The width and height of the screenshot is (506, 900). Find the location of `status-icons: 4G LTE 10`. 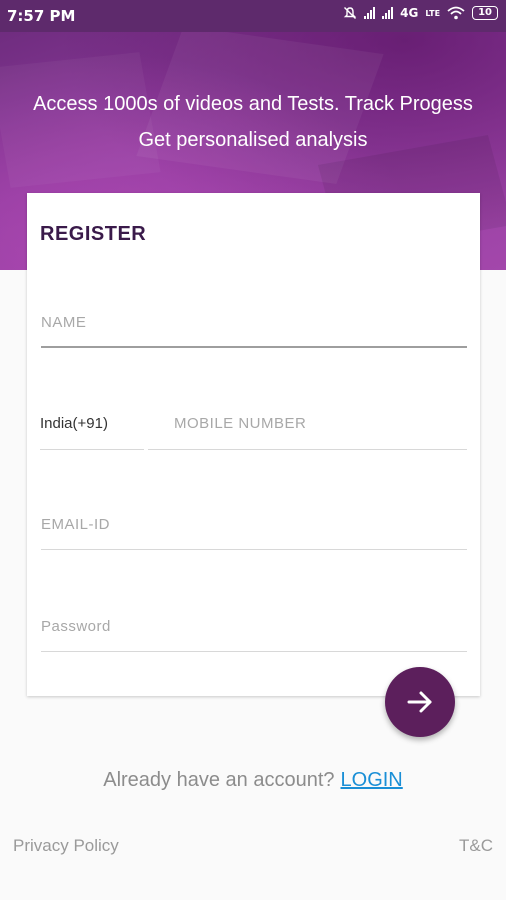

status-icons: 4G LTE 10 is located at coordinates (420, 13).